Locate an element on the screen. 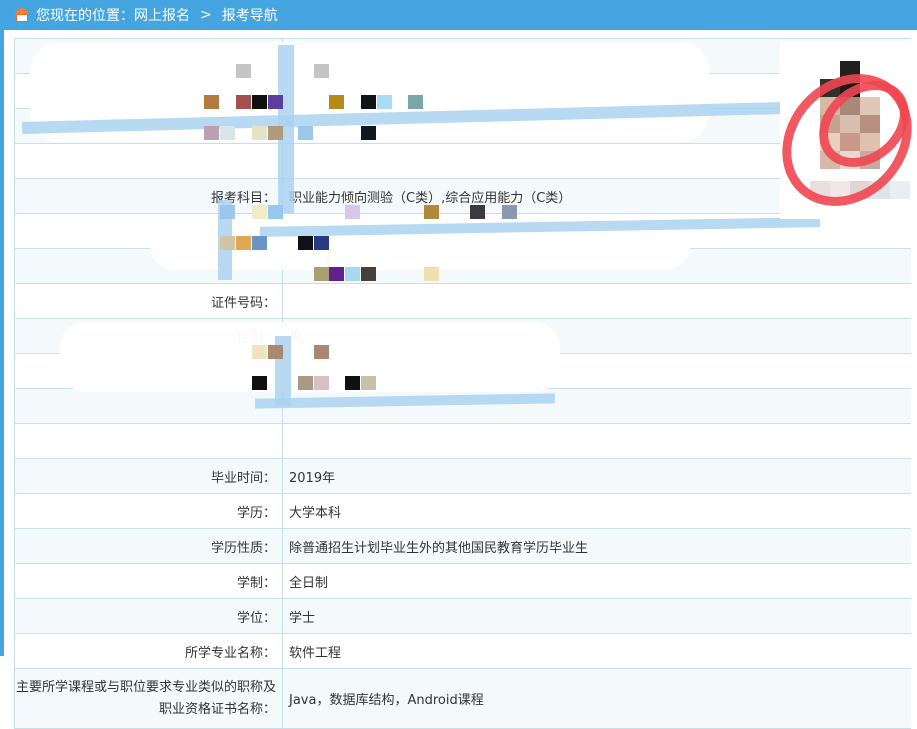 This screenshot has width=917, height=729. table-row: 毕业时间： 2019年 is located at coordinates (463, 476).